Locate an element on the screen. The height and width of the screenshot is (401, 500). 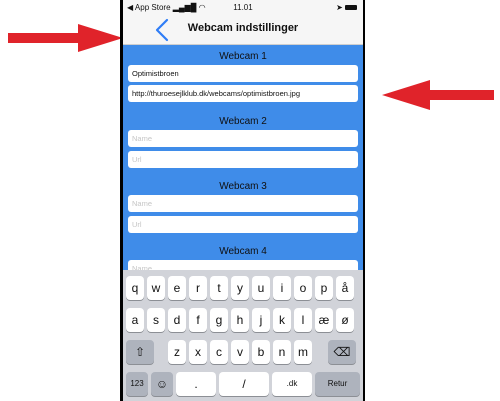
key-ae: æ is located at coordinates (324, 320).